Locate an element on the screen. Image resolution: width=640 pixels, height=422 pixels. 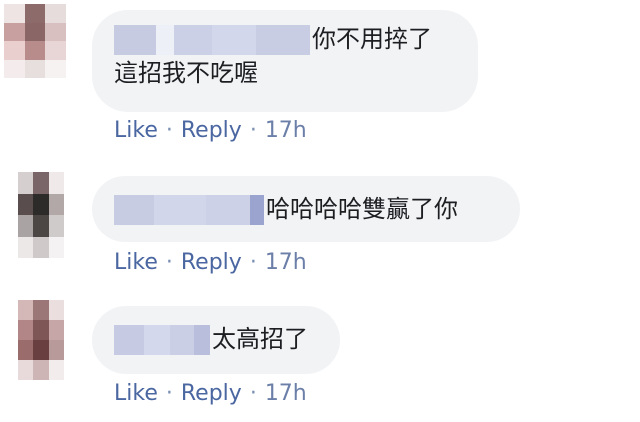
comment-text-line-1: 太高招了 is located at coordinates (216, 339).